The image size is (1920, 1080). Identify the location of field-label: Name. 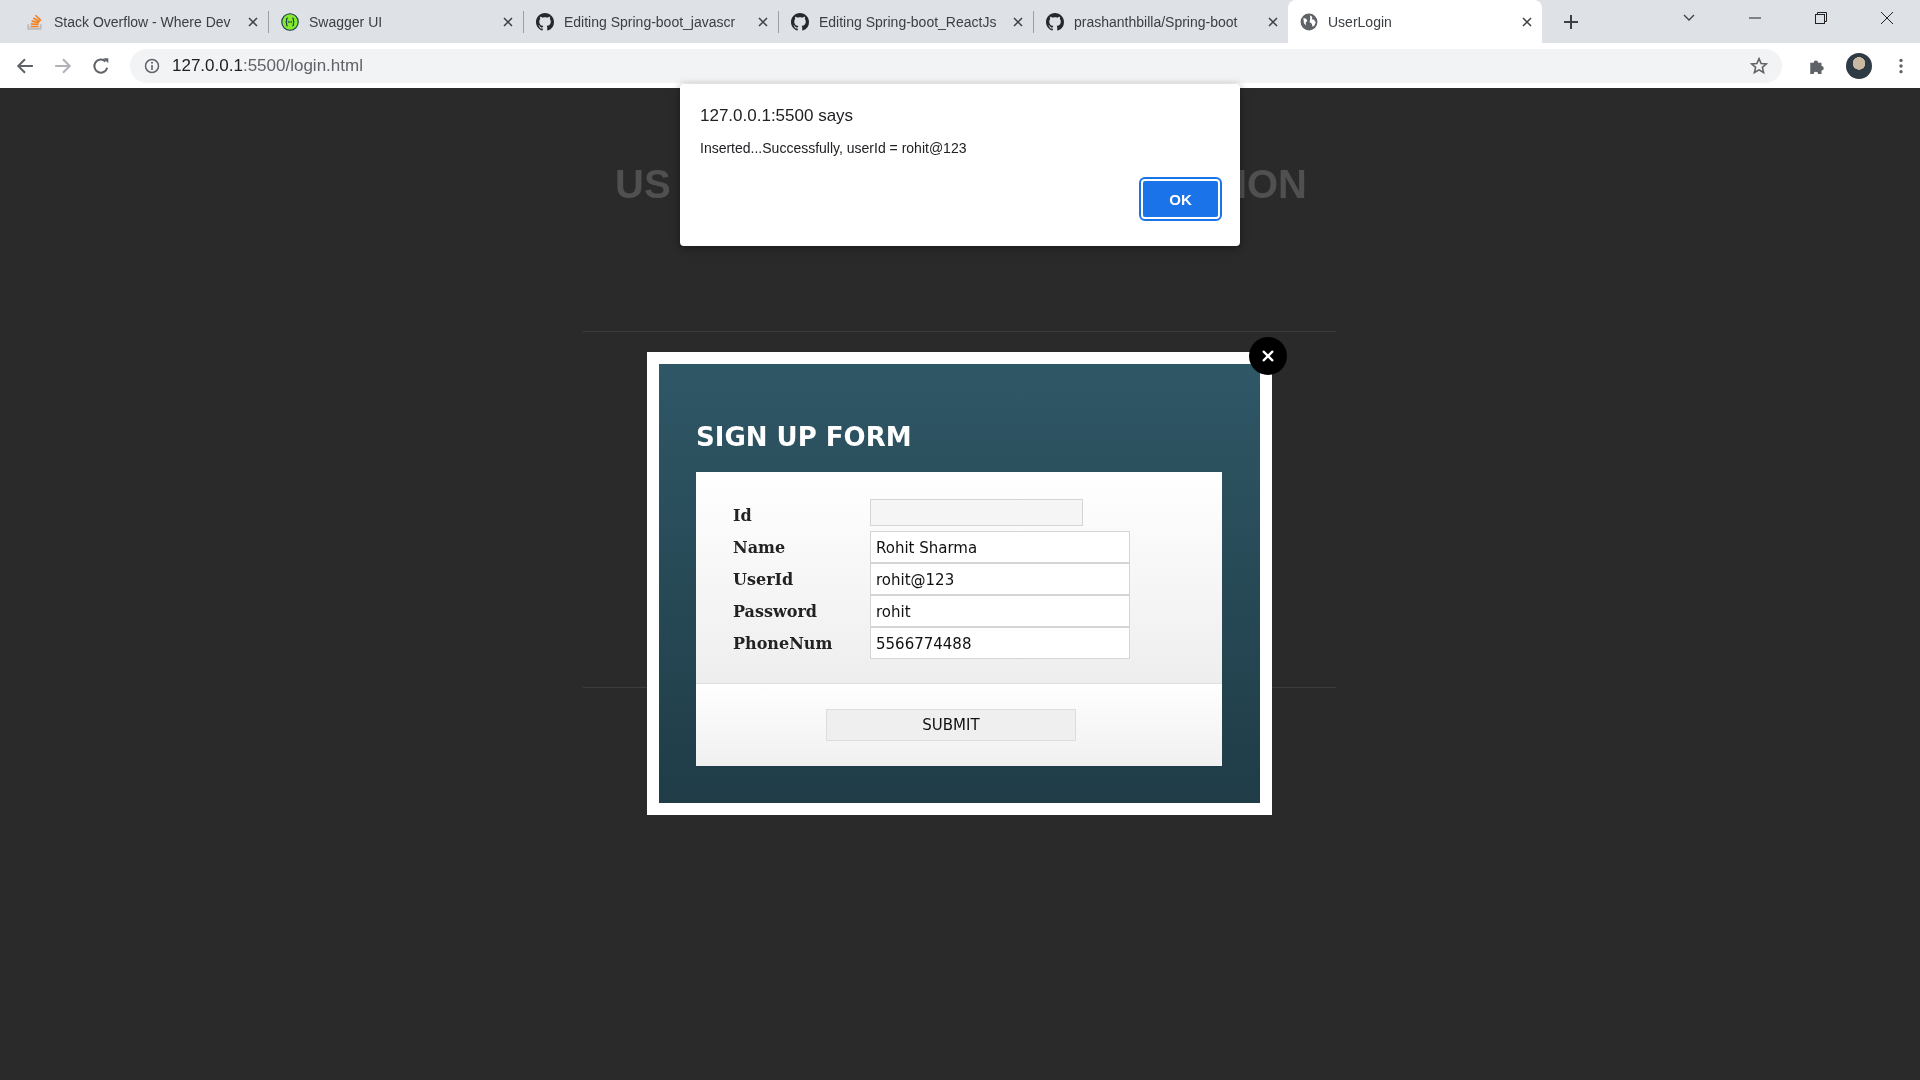
(760, 547).